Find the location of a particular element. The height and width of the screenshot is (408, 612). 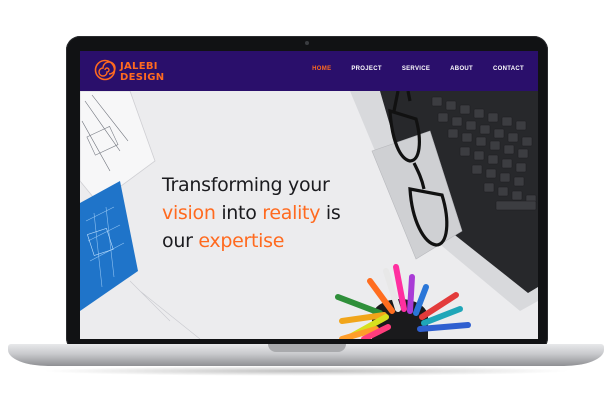

nav-project: PROJECT is located at coordinates (366, 69).